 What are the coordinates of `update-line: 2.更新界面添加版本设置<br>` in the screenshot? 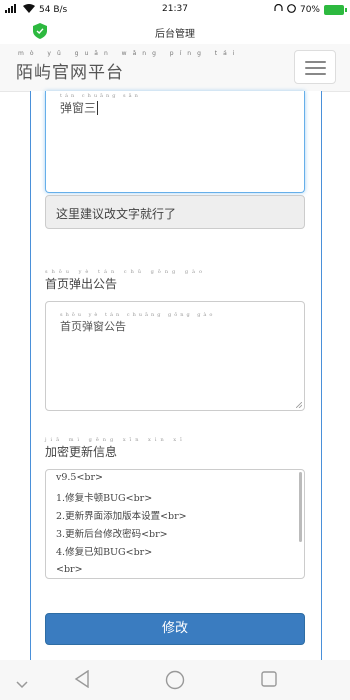 It's located at (121, 516).